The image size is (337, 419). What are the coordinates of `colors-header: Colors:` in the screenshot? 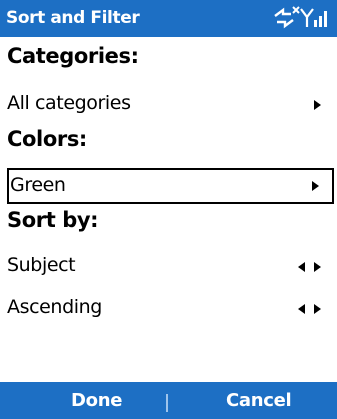 It's located at (47, 139).